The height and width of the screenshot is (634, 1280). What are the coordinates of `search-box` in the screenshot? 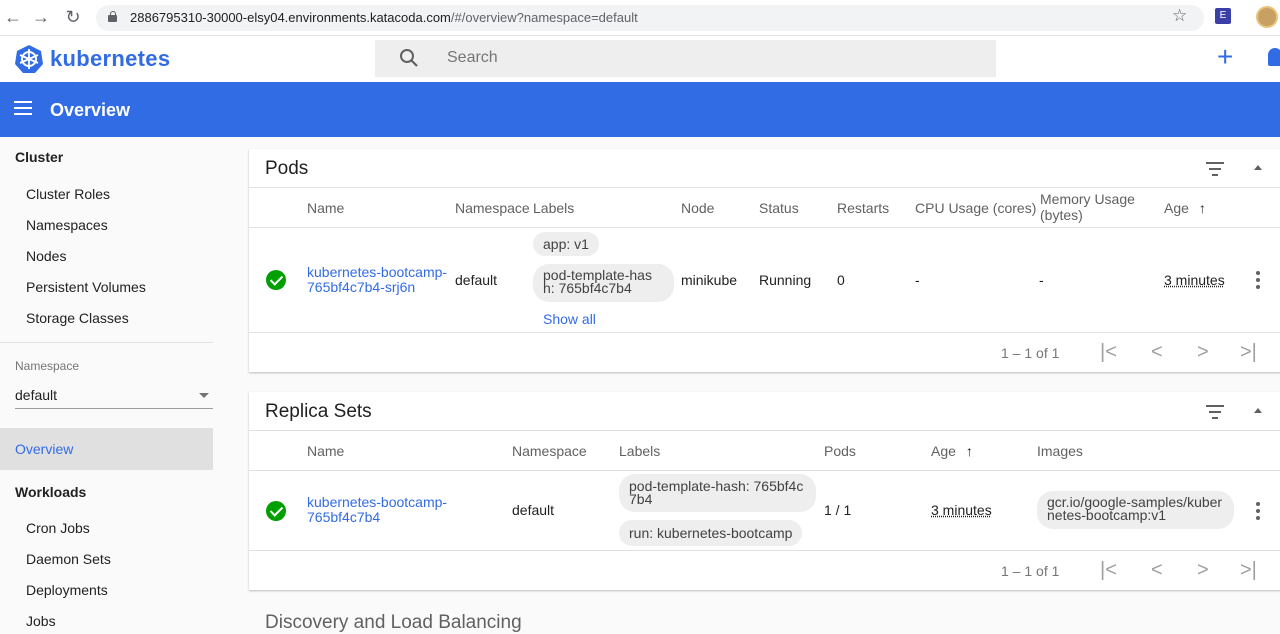 It's located at (685, 58).